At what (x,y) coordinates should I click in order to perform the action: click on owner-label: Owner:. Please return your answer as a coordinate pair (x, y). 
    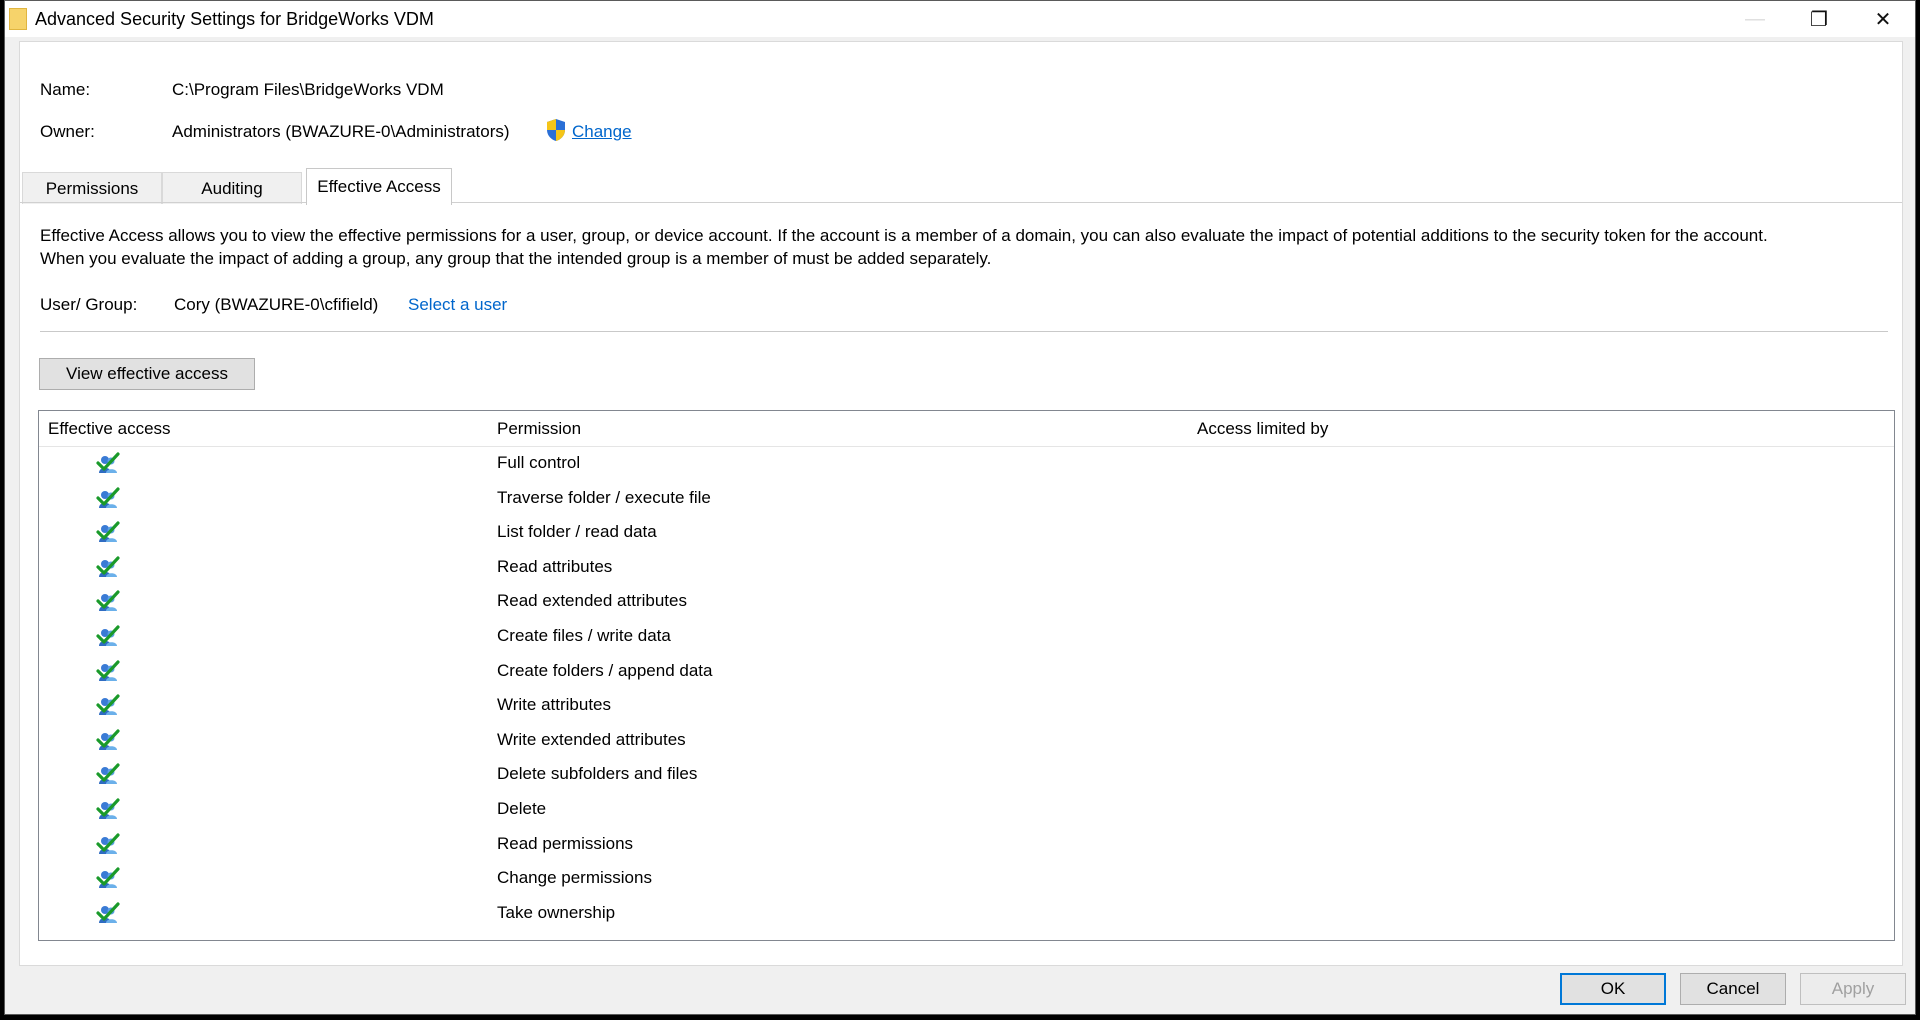
    Looking at the image, I should click on (67, 131).